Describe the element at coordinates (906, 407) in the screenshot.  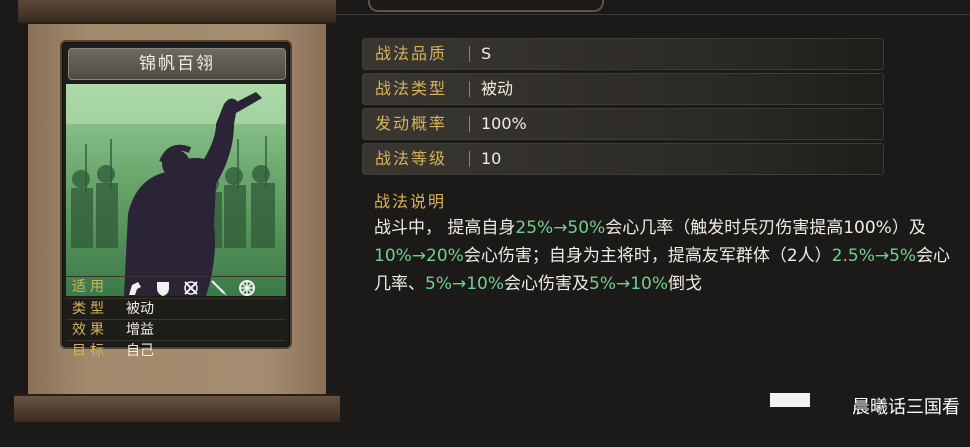
I see `watermark-text: 晨曦话三国看` at that location.